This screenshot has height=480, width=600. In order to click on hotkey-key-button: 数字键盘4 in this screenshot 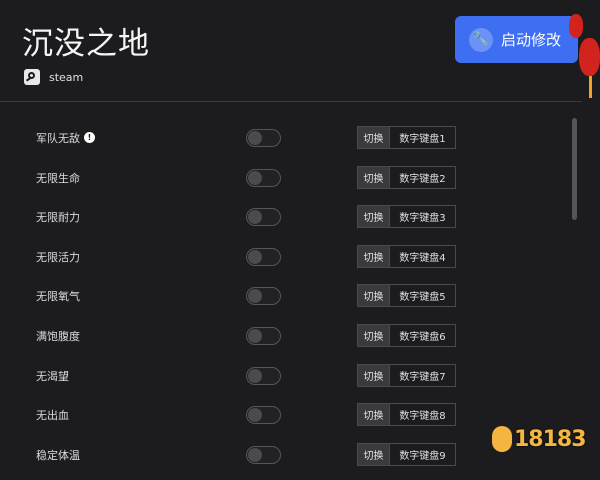, I will do `click(423, 256)`.